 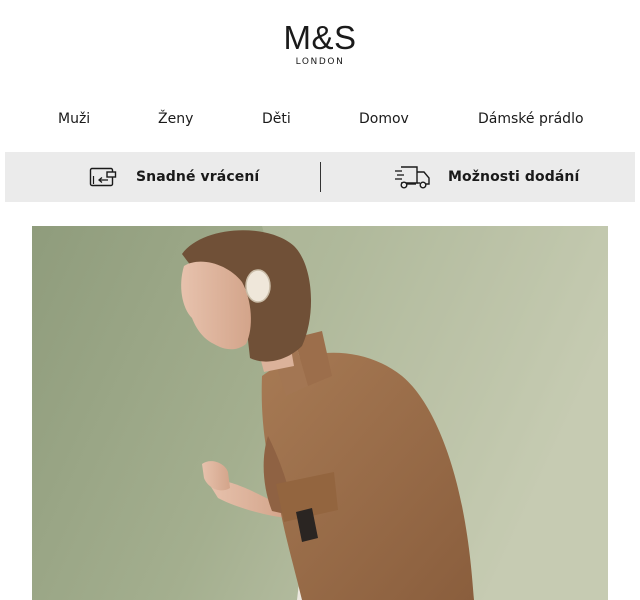 I want to click on delivery-truck-icon, so click(x=413, y=177).